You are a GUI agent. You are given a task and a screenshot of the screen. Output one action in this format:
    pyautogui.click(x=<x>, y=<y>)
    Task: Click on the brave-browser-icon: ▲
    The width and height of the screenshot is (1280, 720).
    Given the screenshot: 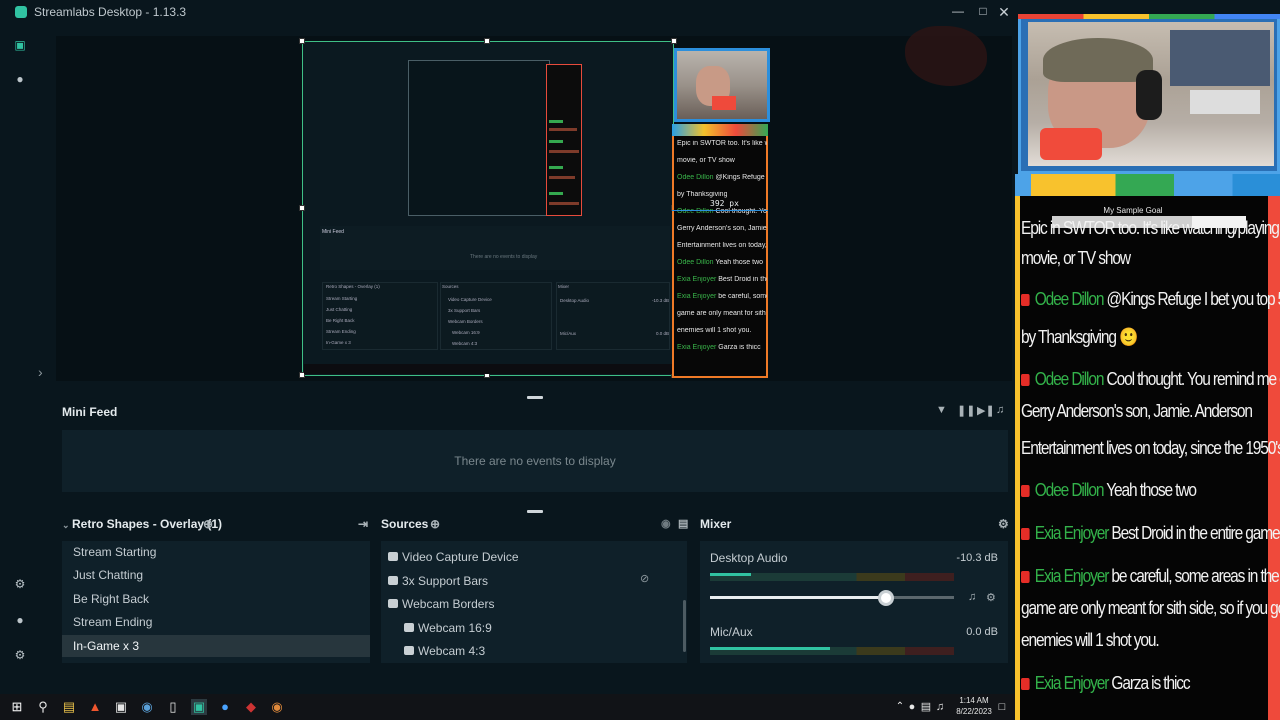 What is the action you would take?
    pyautogui.click(x=95, y=707)
    